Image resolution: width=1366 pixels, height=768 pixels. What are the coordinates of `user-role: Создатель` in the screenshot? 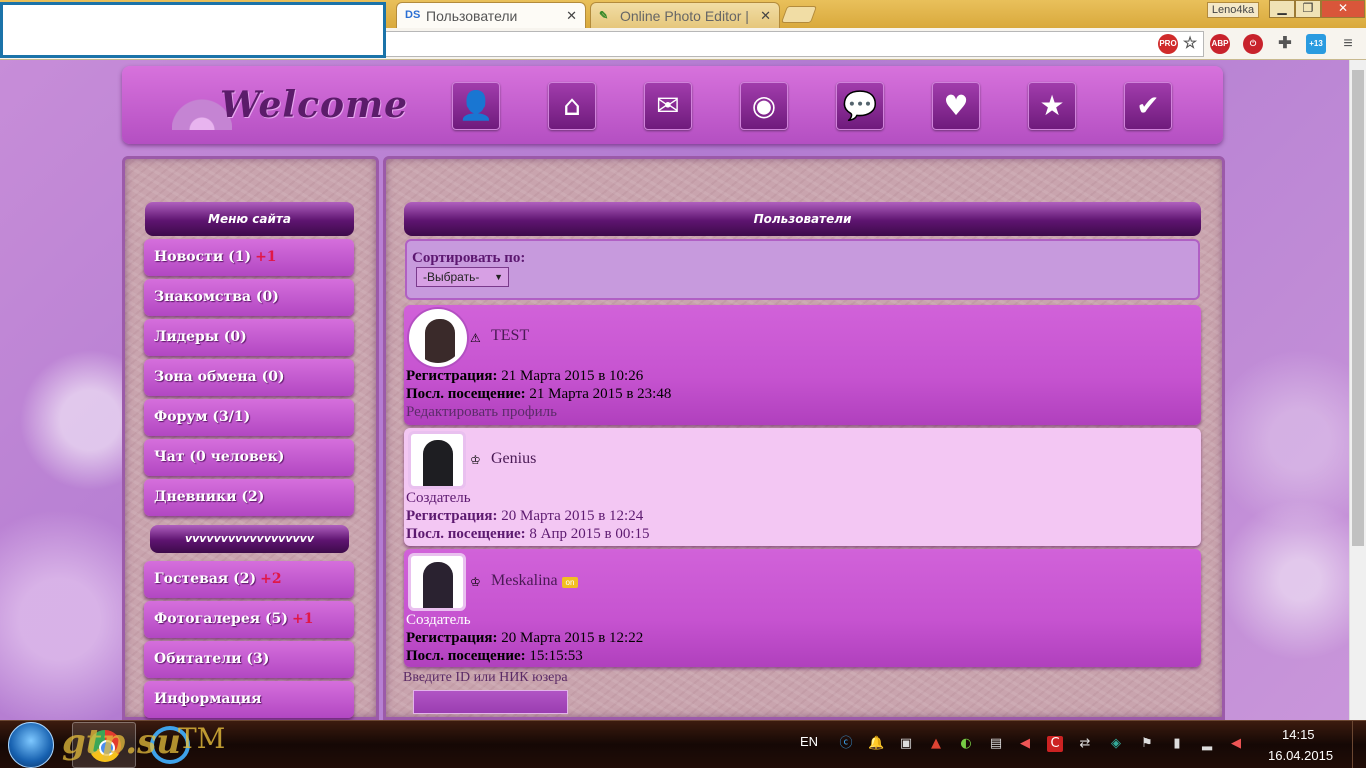 It's located at (438, 620).